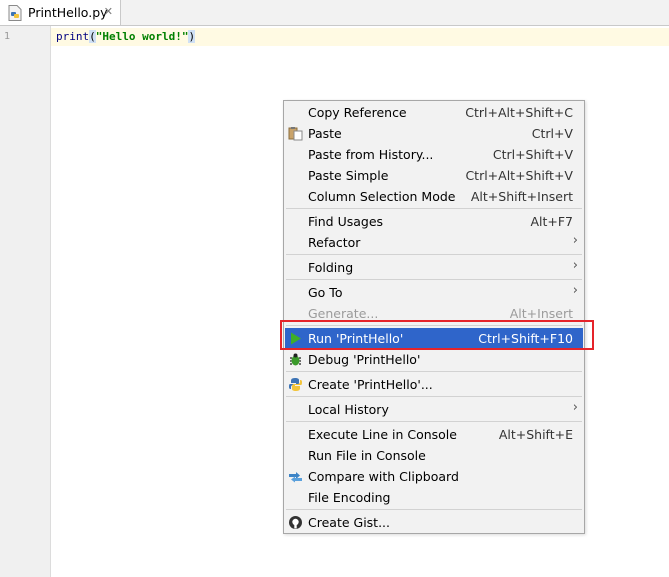 This screenshot has width=669, height=577. Describe the element at coordinates (295, 359) in the screenshot. I see `debug-icon` at that location.